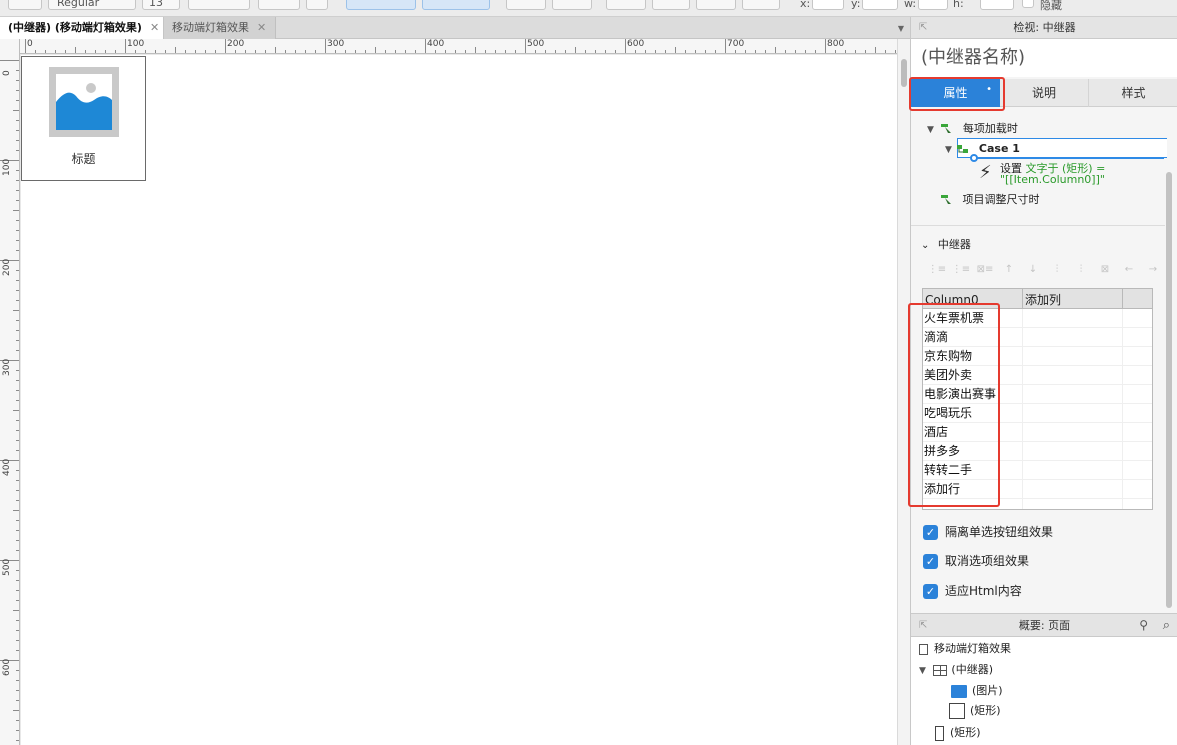 Image resolution: width=1177 pixels, height=745 pixels. I want to click on line-color-button, so click(626, 5).